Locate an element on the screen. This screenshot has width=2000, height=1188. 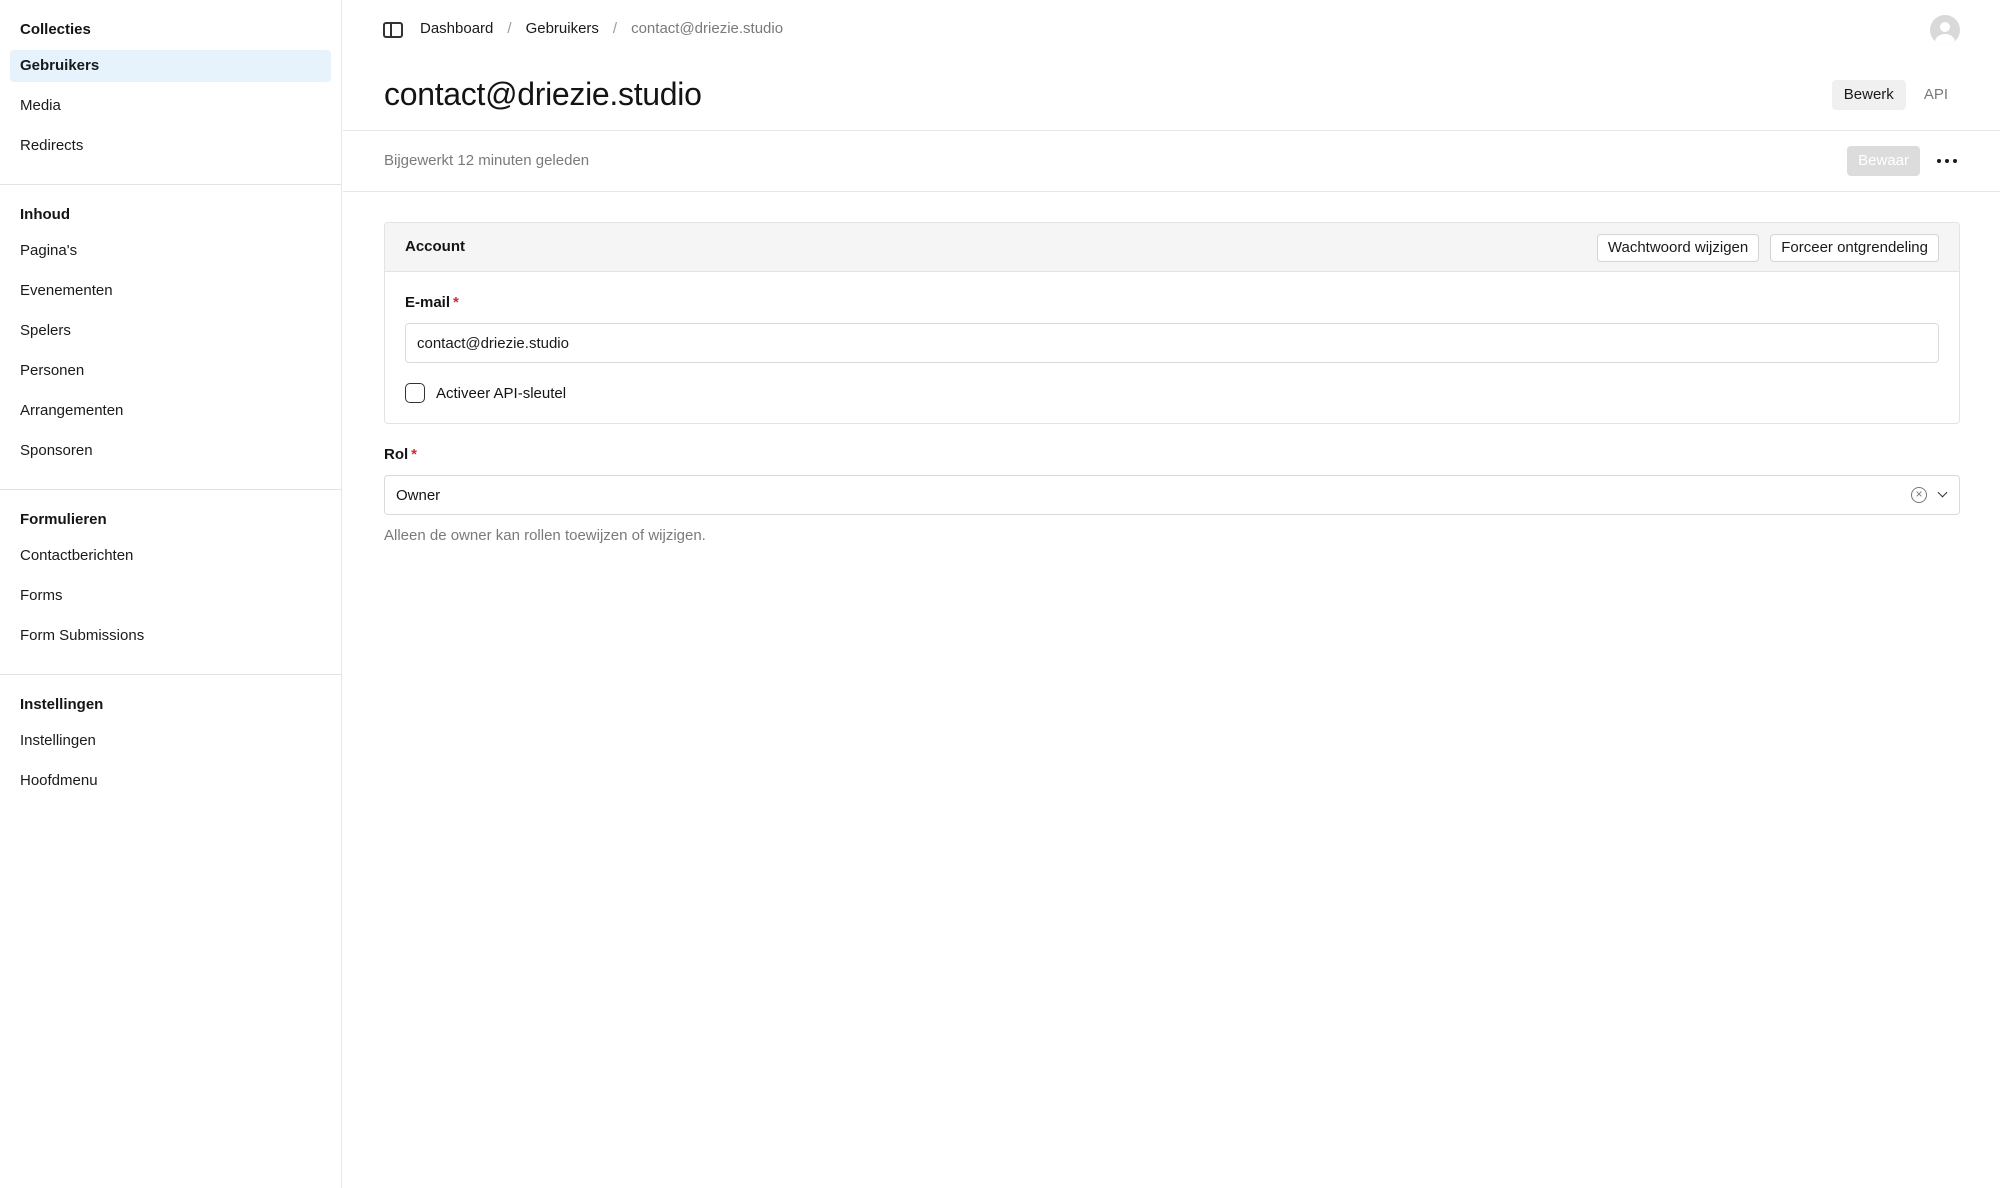
nav-group-title: Collecties is located at coordinates (55, 29).